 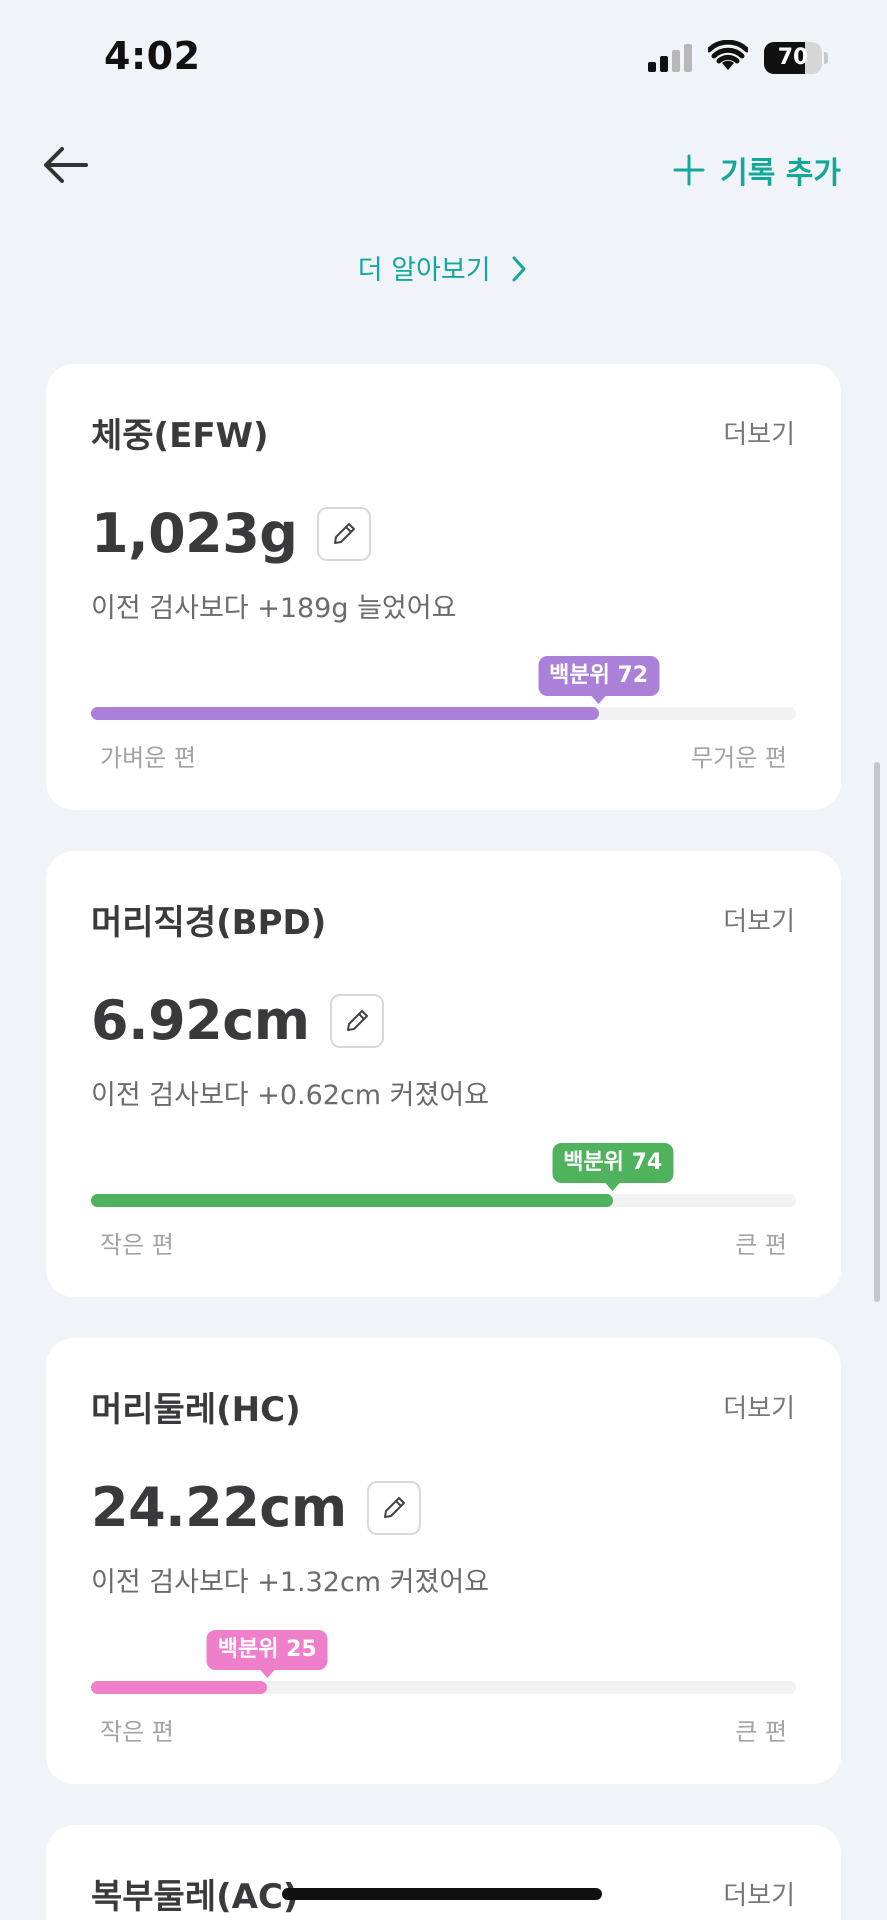 I want to click on scale-left-label: 가벼운 편, so click(x=148, y=758).